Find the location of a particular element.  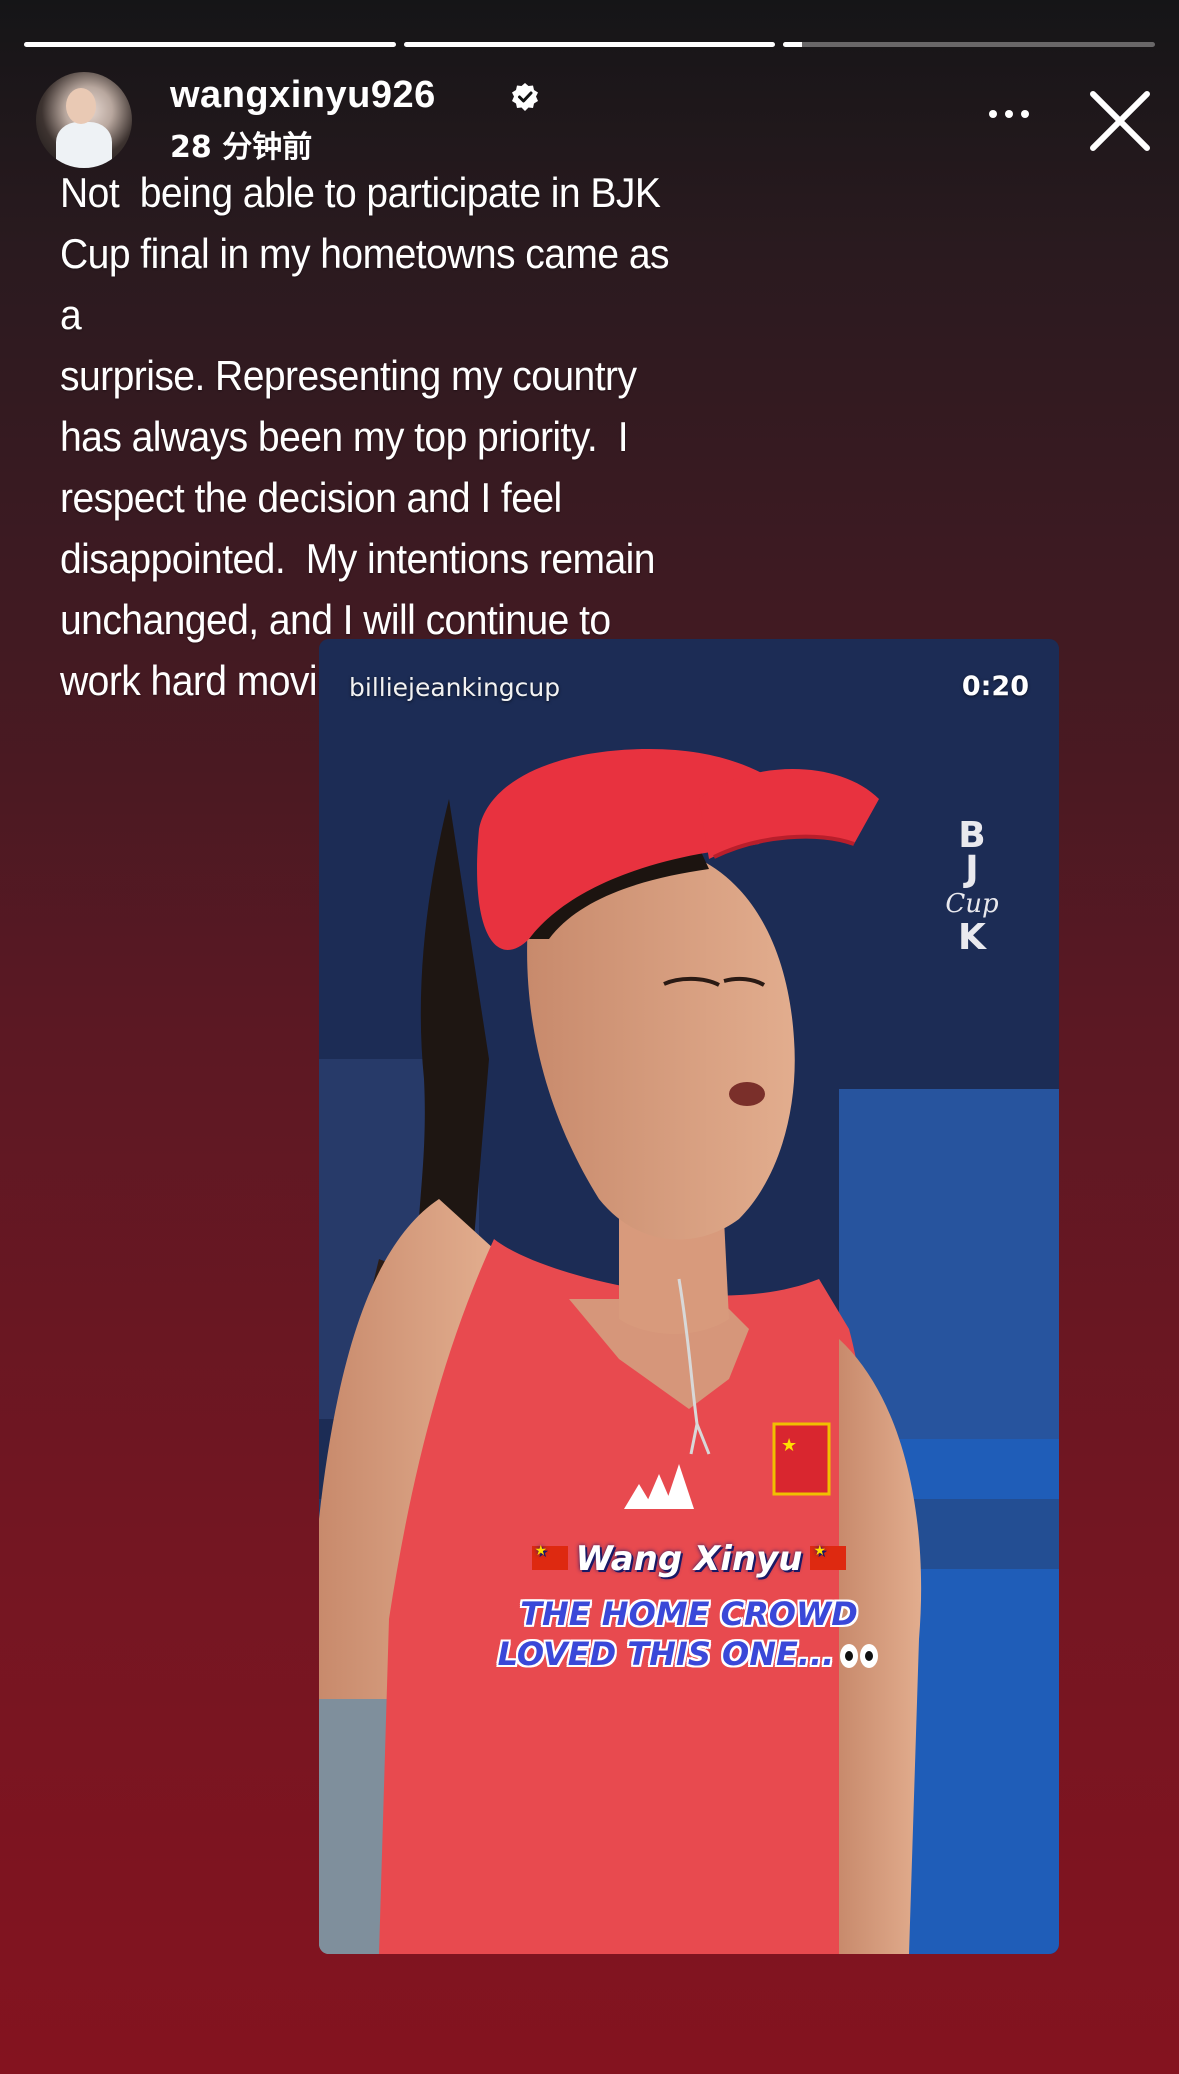

bjk-logo-letter: B is located at coordinates (972, 835).